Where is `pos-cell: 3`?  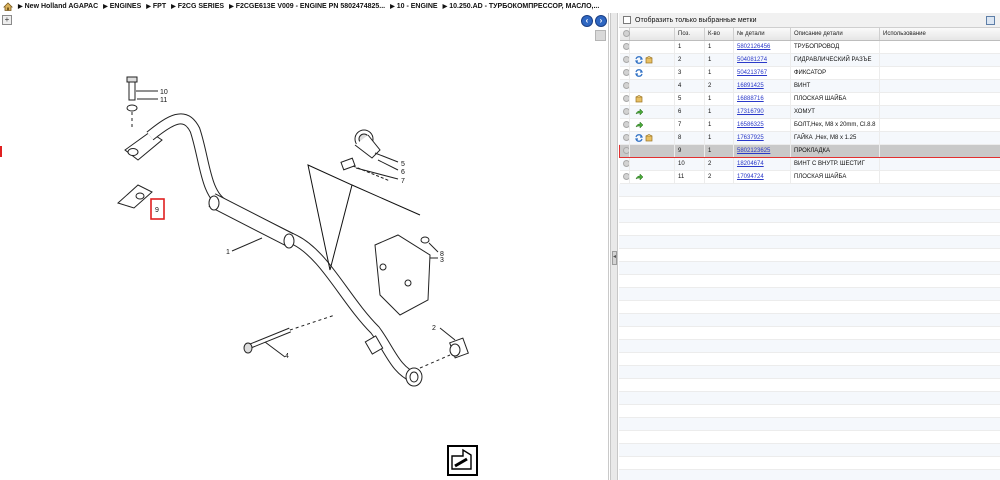
pos-cell: 3 is located at coordinates (689, 73).